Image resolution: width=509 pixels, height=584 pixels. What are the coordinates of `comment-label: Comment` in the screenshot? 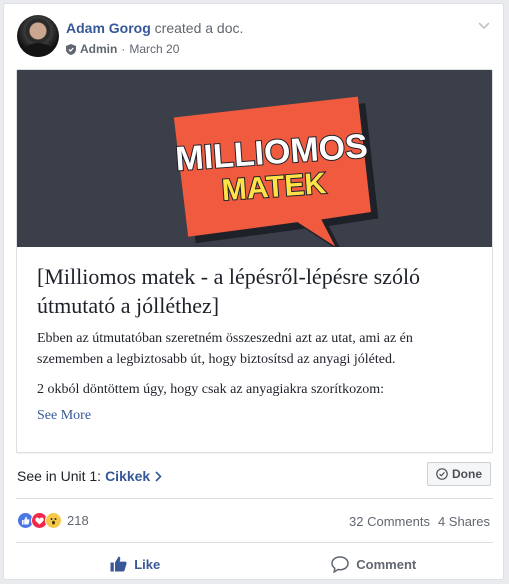 It's located at (386, 564).